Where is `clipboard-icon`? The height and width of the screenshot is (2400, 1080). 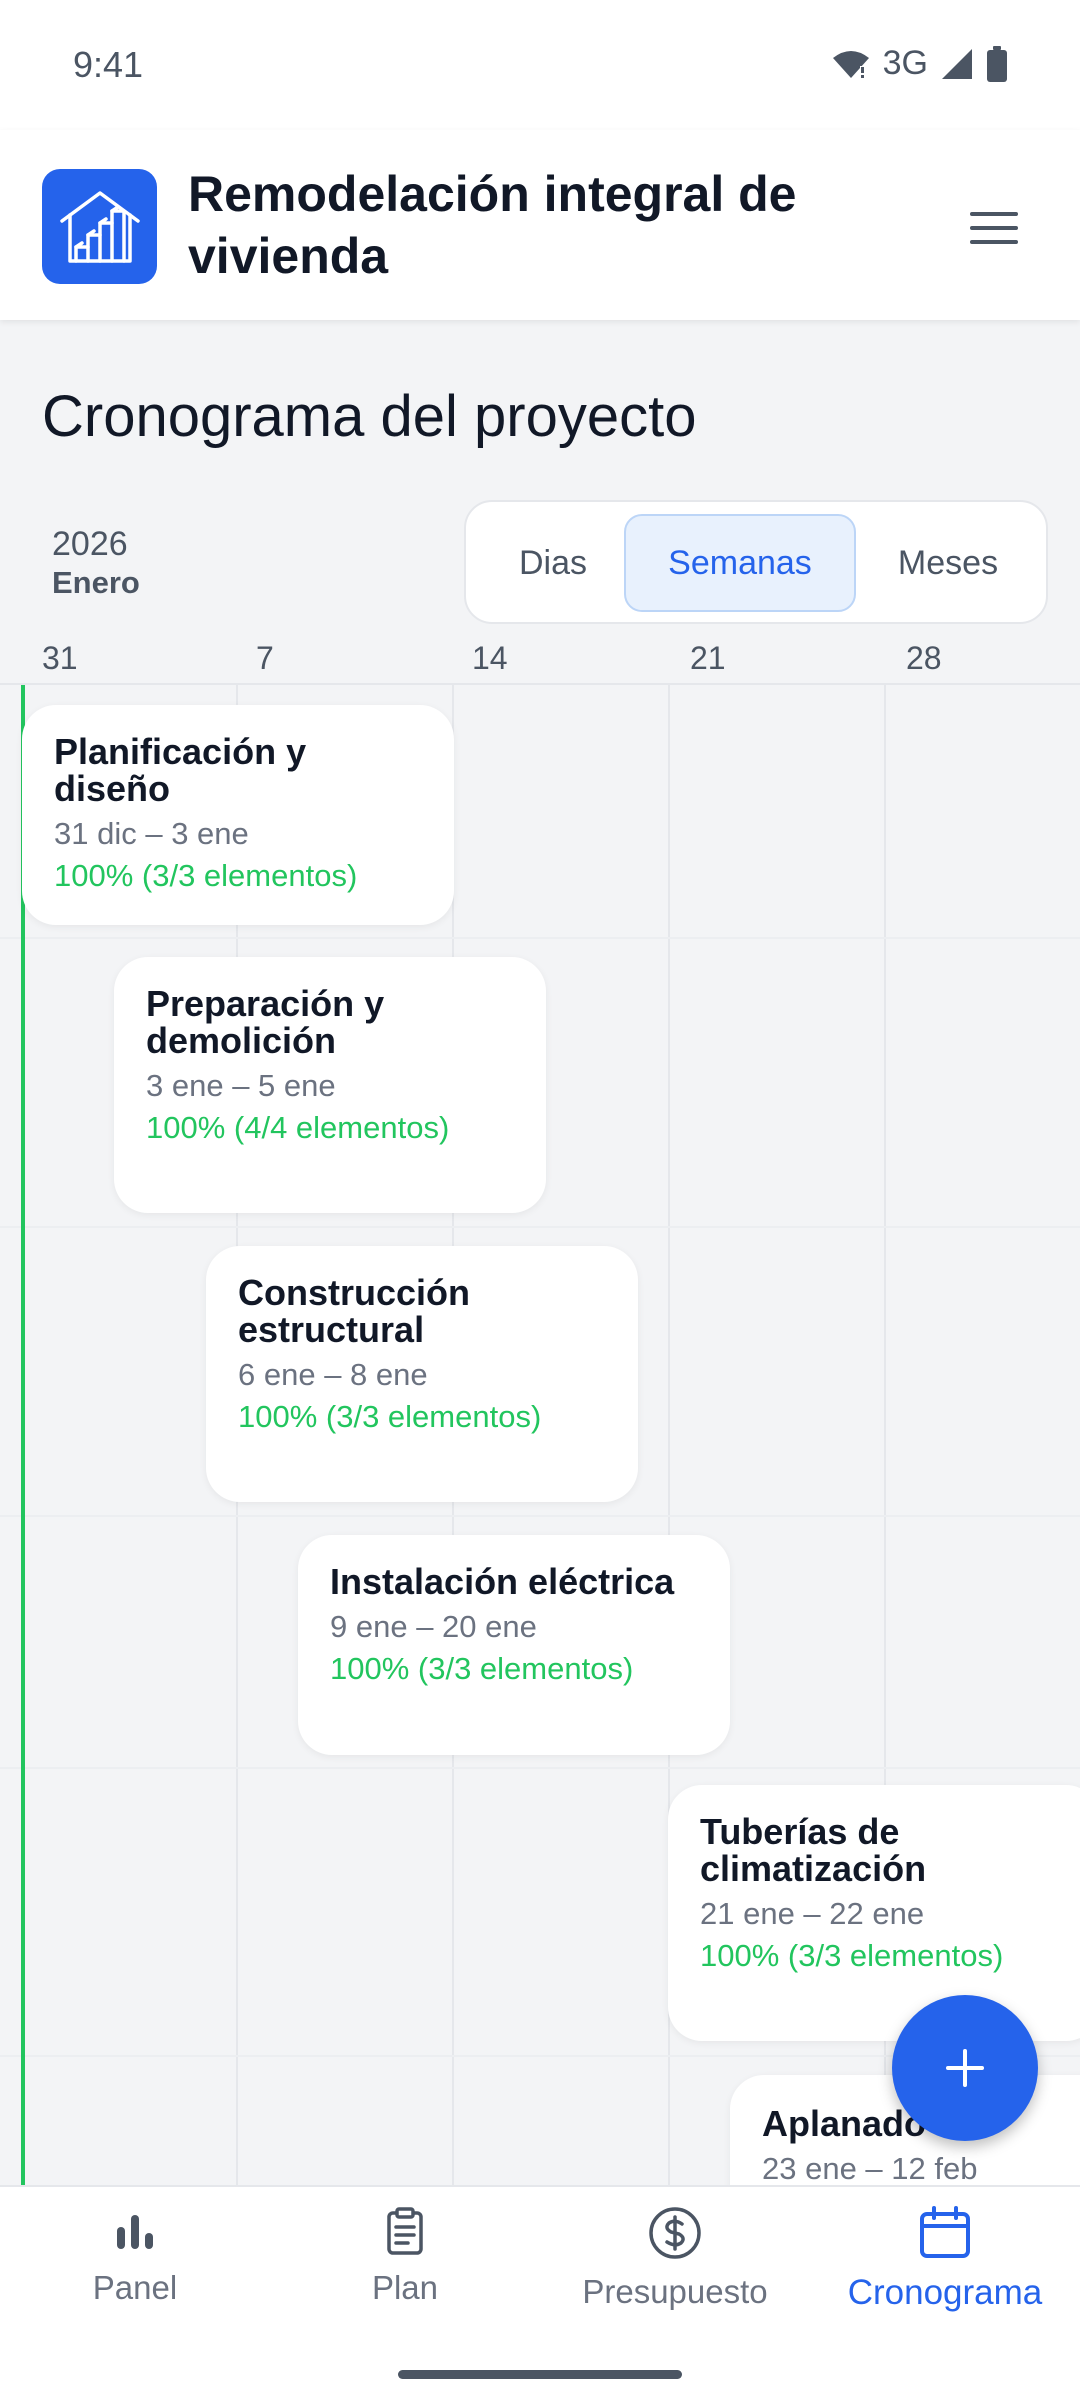
clipboard-icon is located at coordinates (405, 2231).